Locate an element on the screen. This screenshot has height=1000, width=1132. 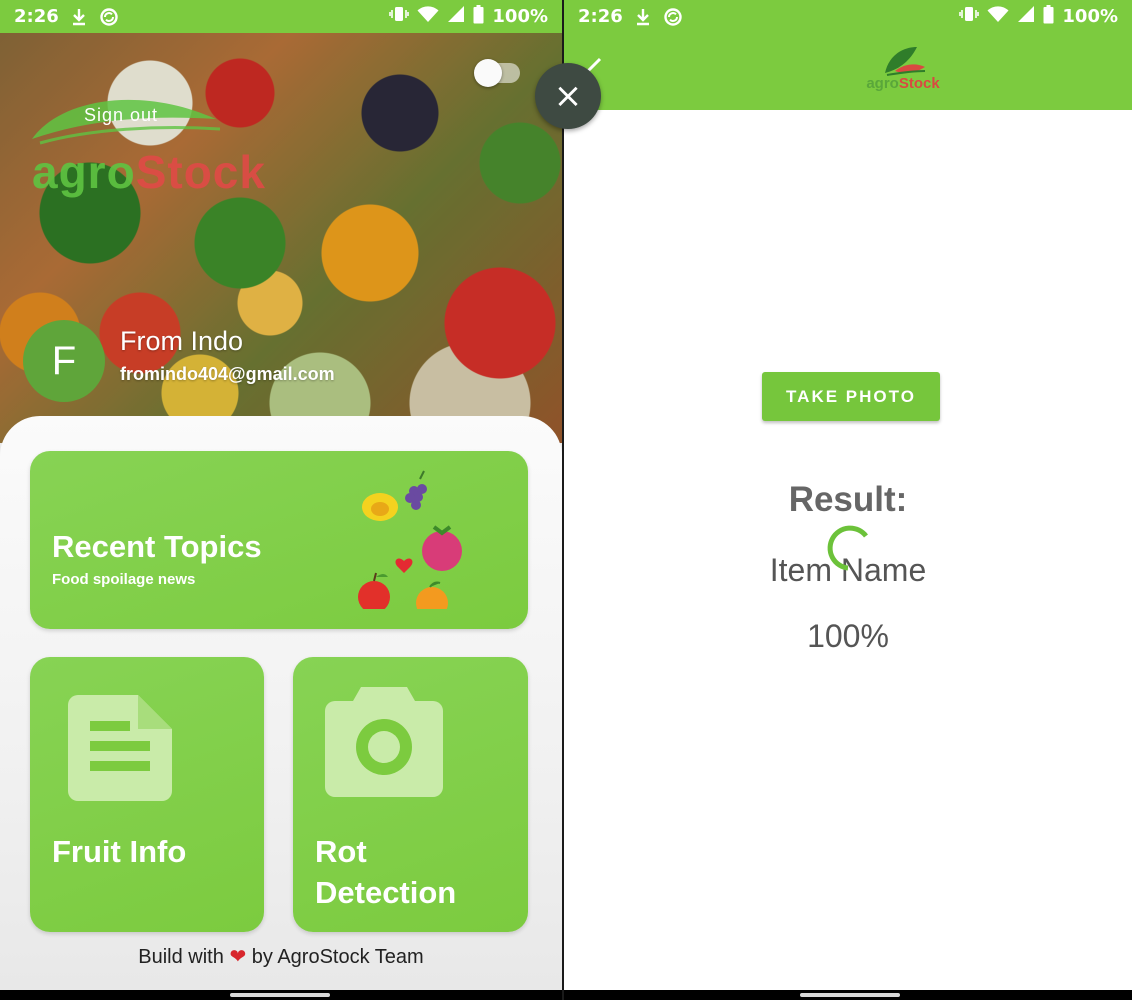
footer-suffix: by AgroStock Team is located at coordinates (337, 957).